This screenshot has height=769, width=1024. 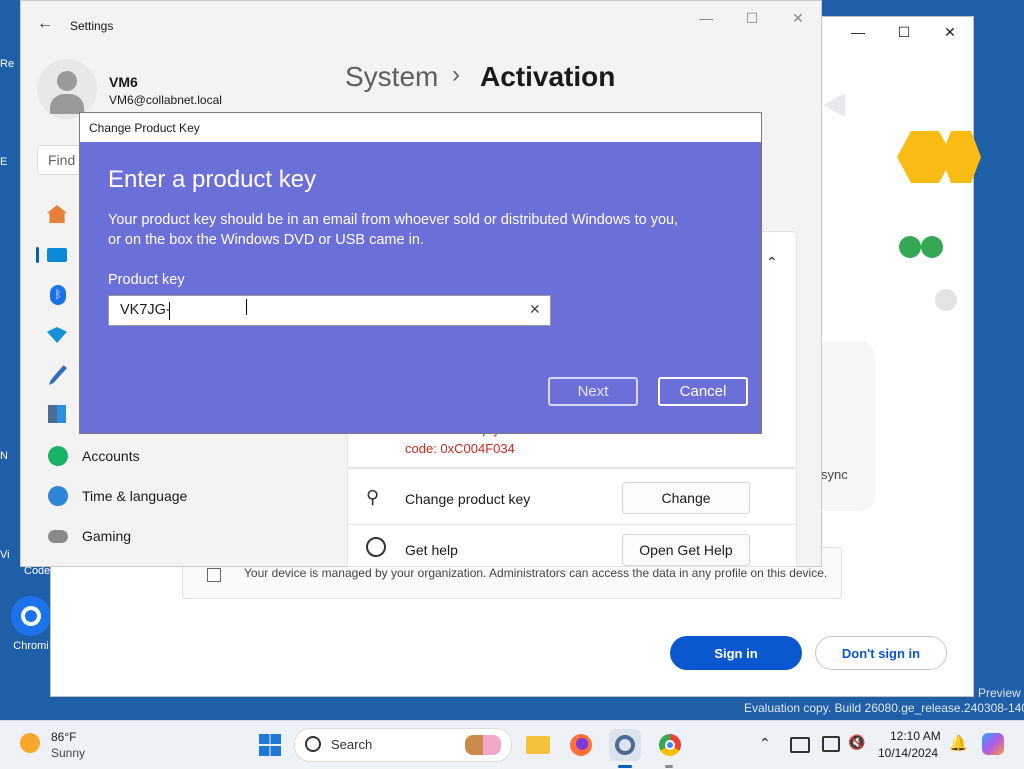 What do you see at coordinates (593, 391) in the screenshot?
I see `next-button: Next` at bounding box center [593, 391].